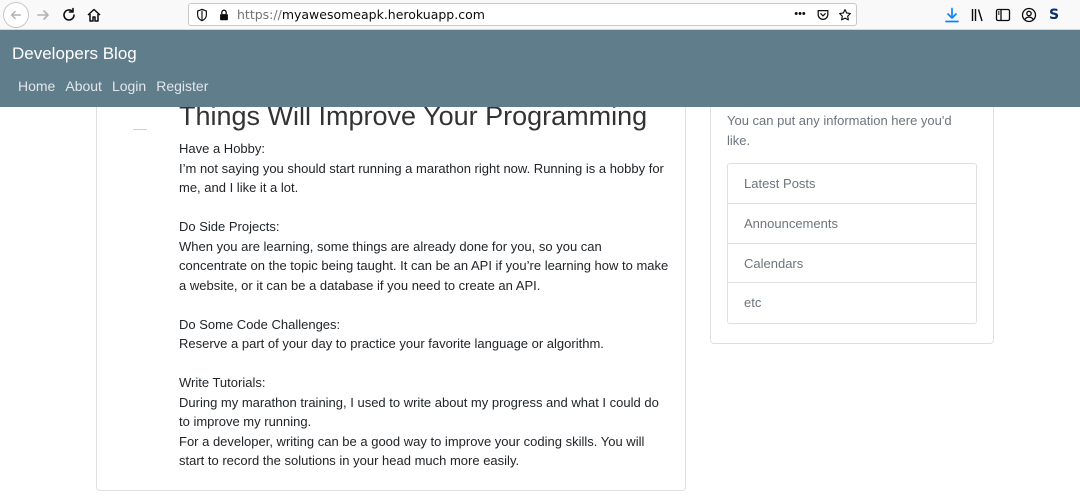  I want to click on site-brand: Developers Blog, so click(74, 54).